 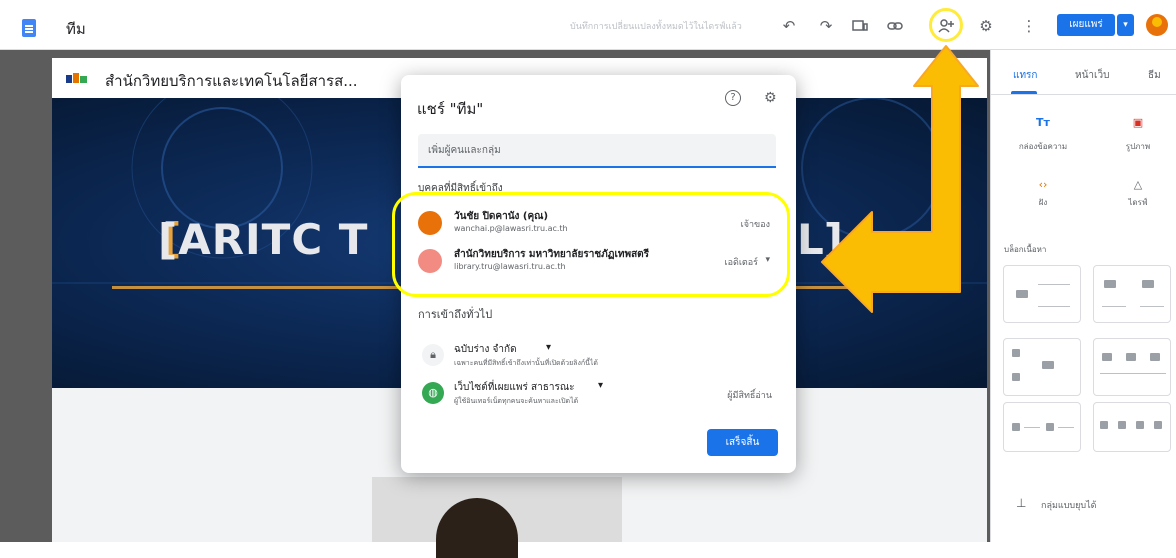 What do you see at coordinates (77, 76) in the screenshot?
I see `aritc-logo-icon` at bounding box center [77, 76].